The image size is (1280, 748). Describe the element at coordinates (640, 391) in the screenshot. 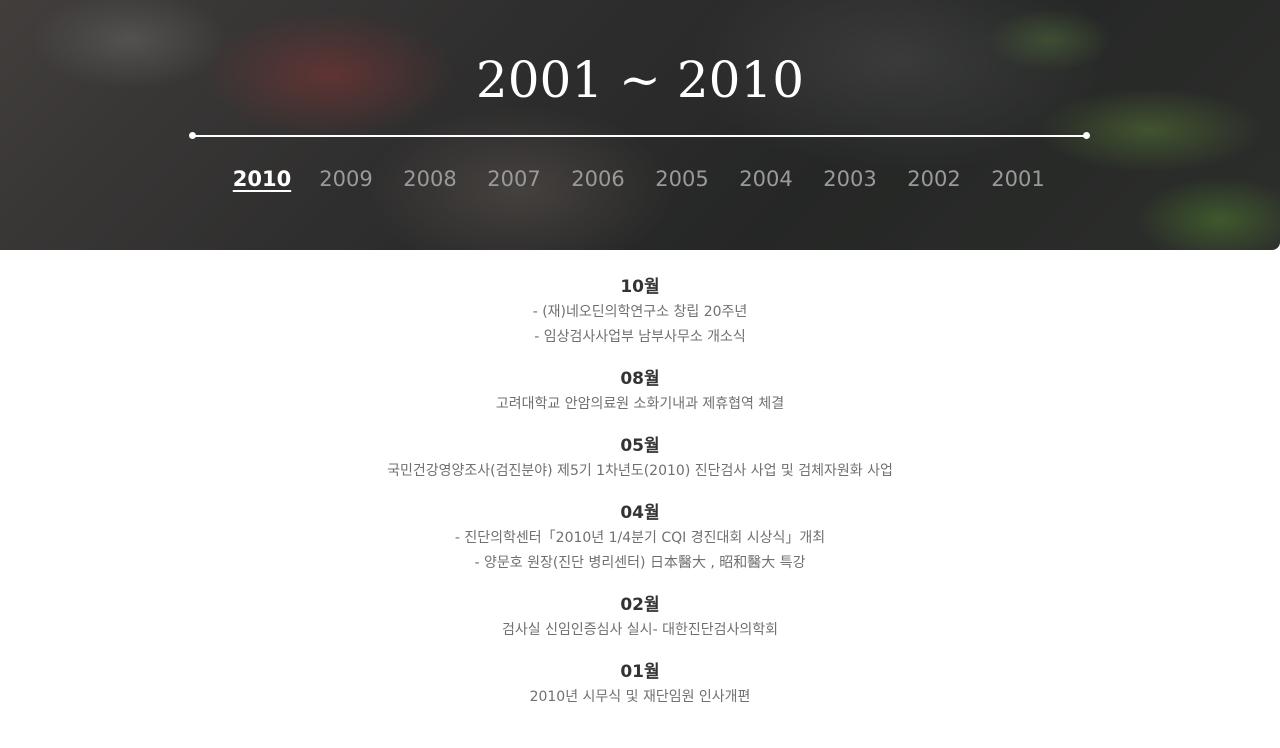

I see `month-block-08: 08월 고려대학교 안암의료원 소화기내과 제휴협역 체결` at that location.